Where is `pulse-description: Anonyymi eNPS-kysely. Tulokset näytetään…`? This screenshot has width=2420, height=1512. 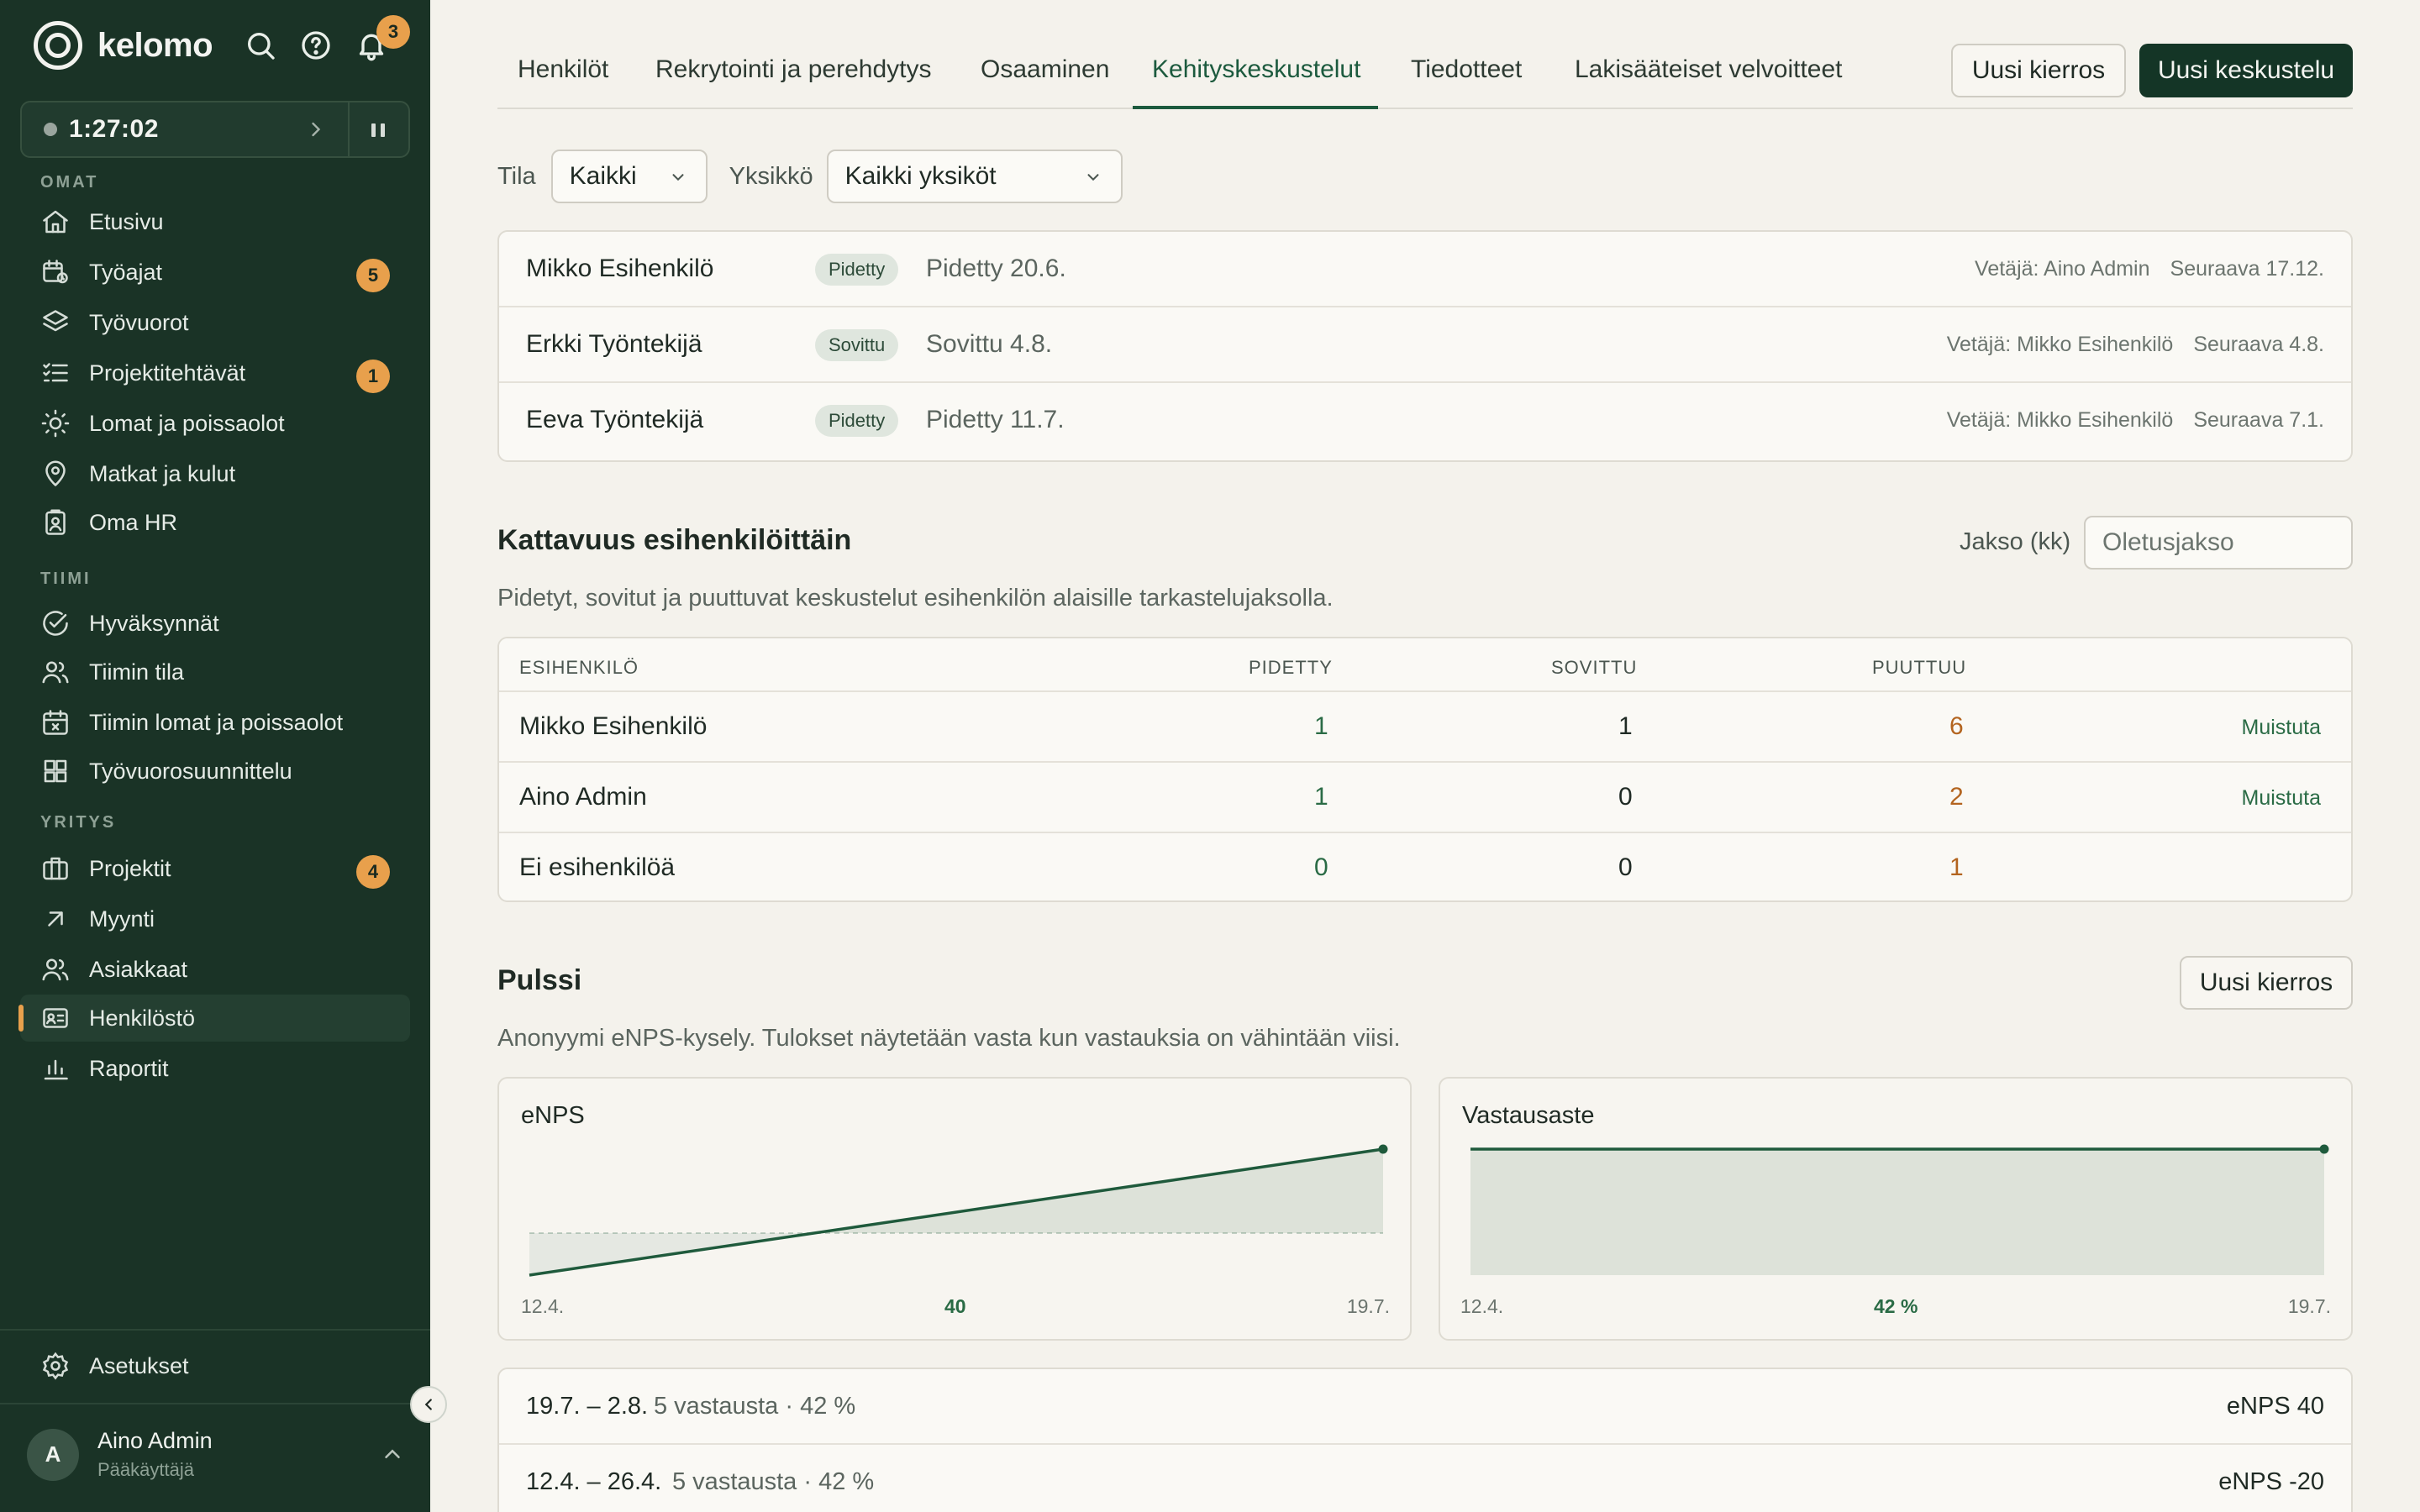
pulse-description: Anonyymi eNPS-kysely. Tulokset näytetään… is located at coordinates (949, 1038).